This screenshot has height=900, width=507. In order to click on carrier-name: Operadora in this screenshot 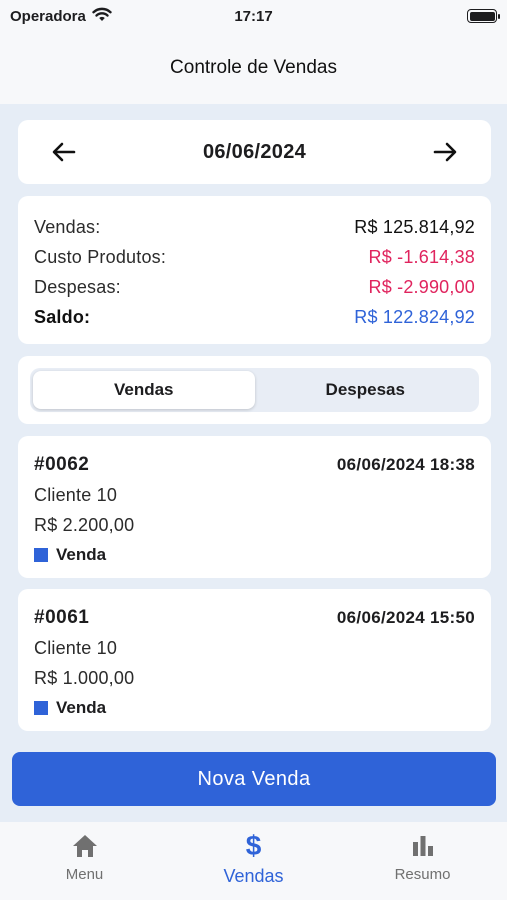, I will do `click(48, 16)`.